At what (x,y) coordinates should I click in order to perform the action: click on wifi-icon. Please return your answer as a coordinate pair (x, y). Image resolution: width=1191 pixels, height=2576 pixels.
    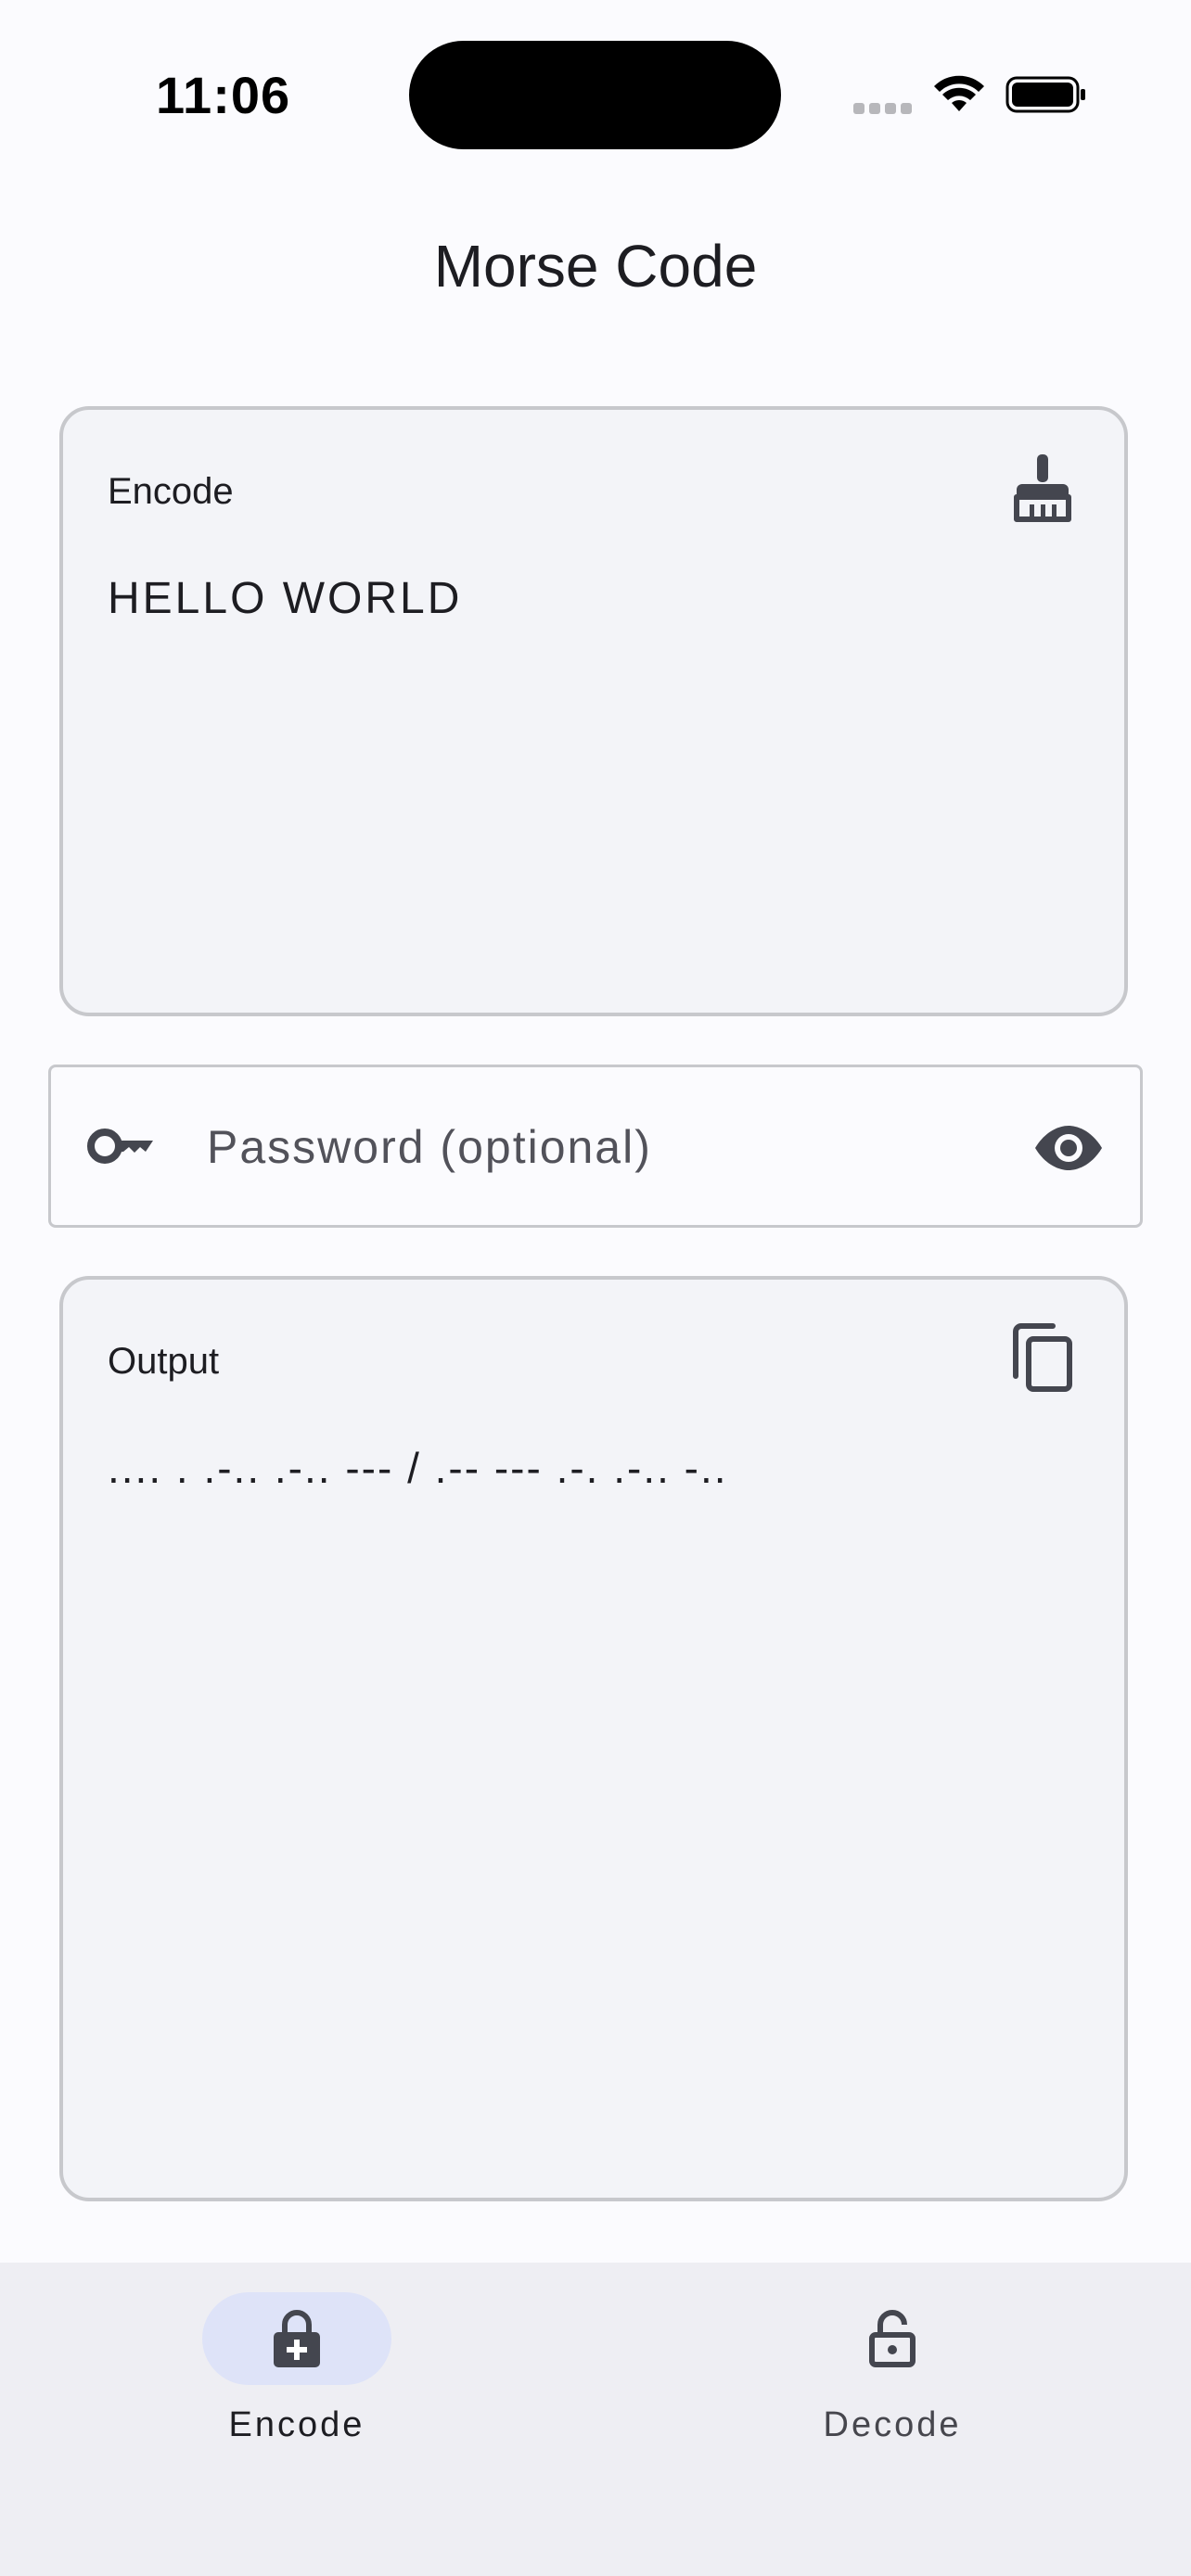
    Looking at the image, I should click on (959, 93).